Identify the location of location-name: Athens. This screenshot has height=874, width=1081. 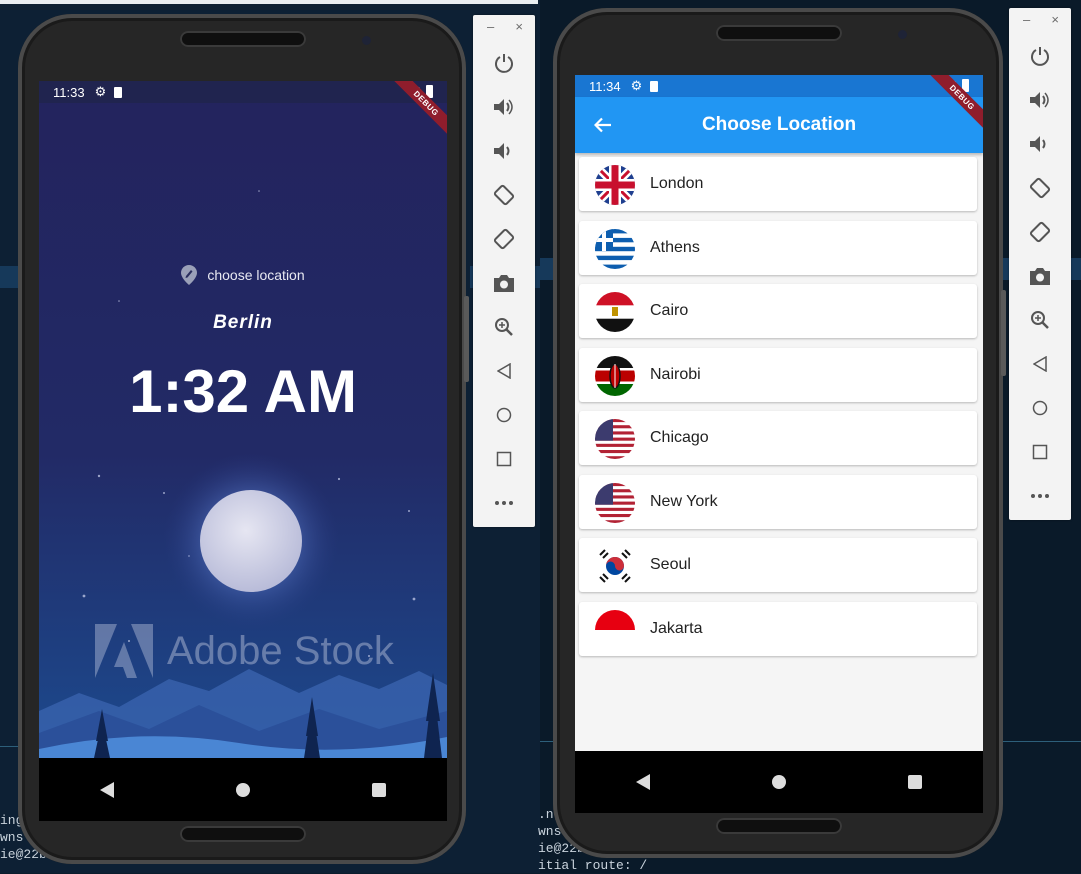
(675, 247).